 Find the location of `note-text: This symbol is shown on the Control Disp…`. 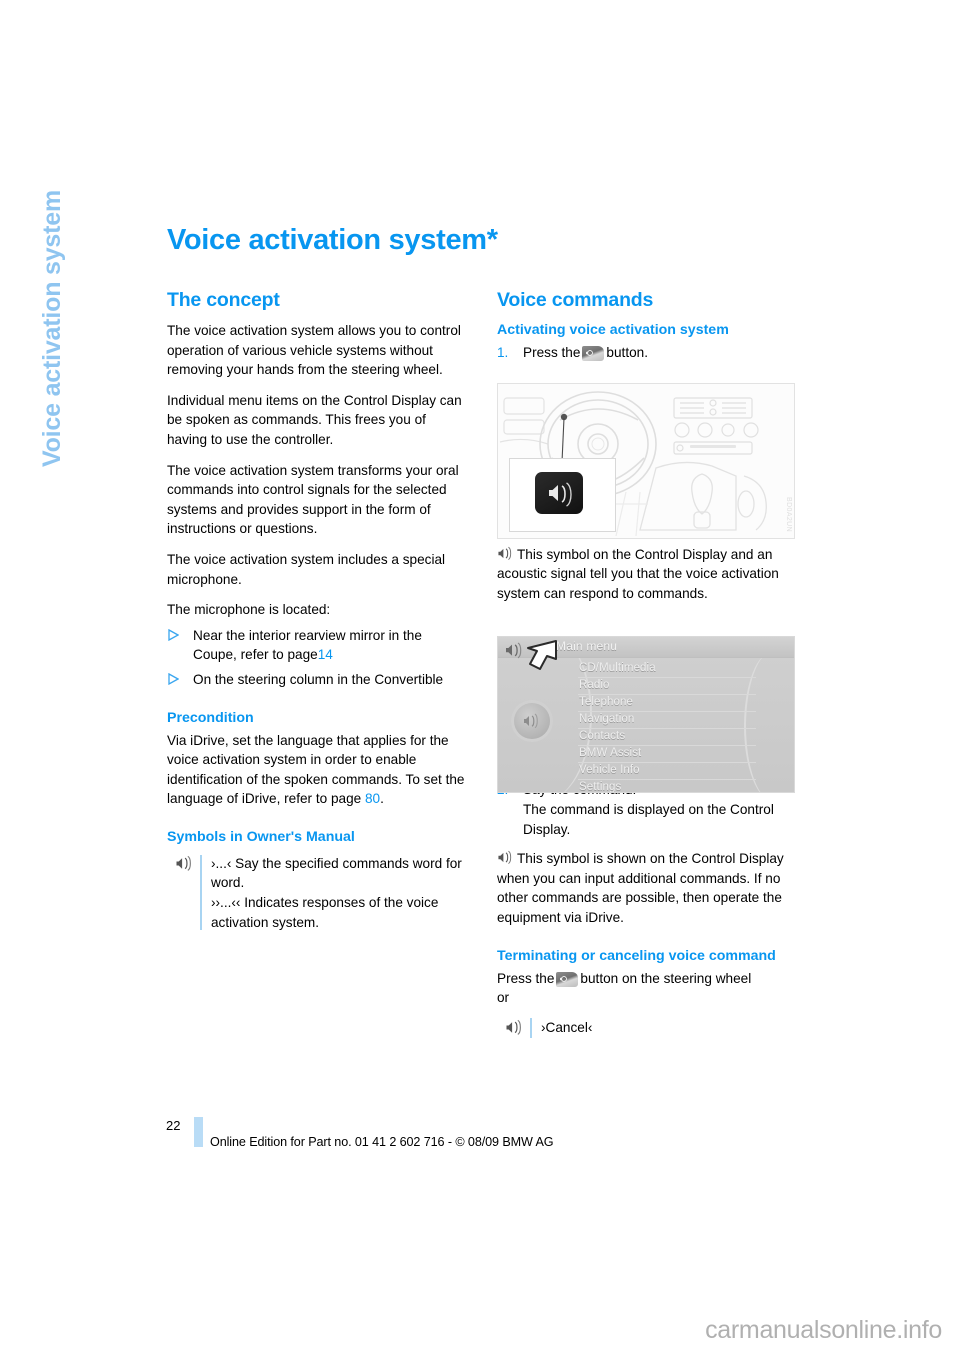

note-text: This symbol is shown on the Control Disp… is located at coordinates (640, 888).